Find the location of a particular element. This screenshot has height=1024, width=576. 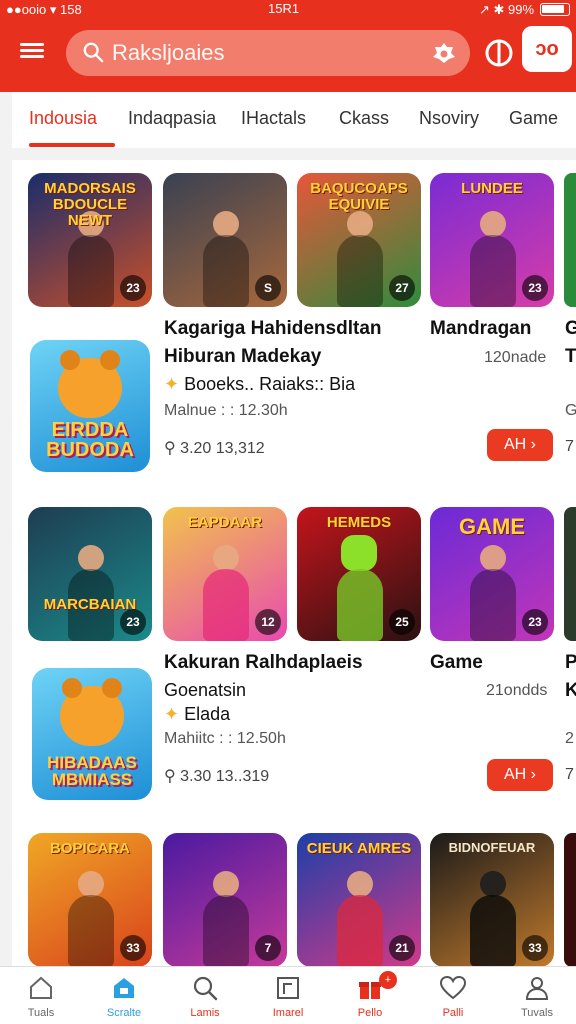

game-thumbnail: BIDNOFEUAR 33 is located at coordinates (492, 900).